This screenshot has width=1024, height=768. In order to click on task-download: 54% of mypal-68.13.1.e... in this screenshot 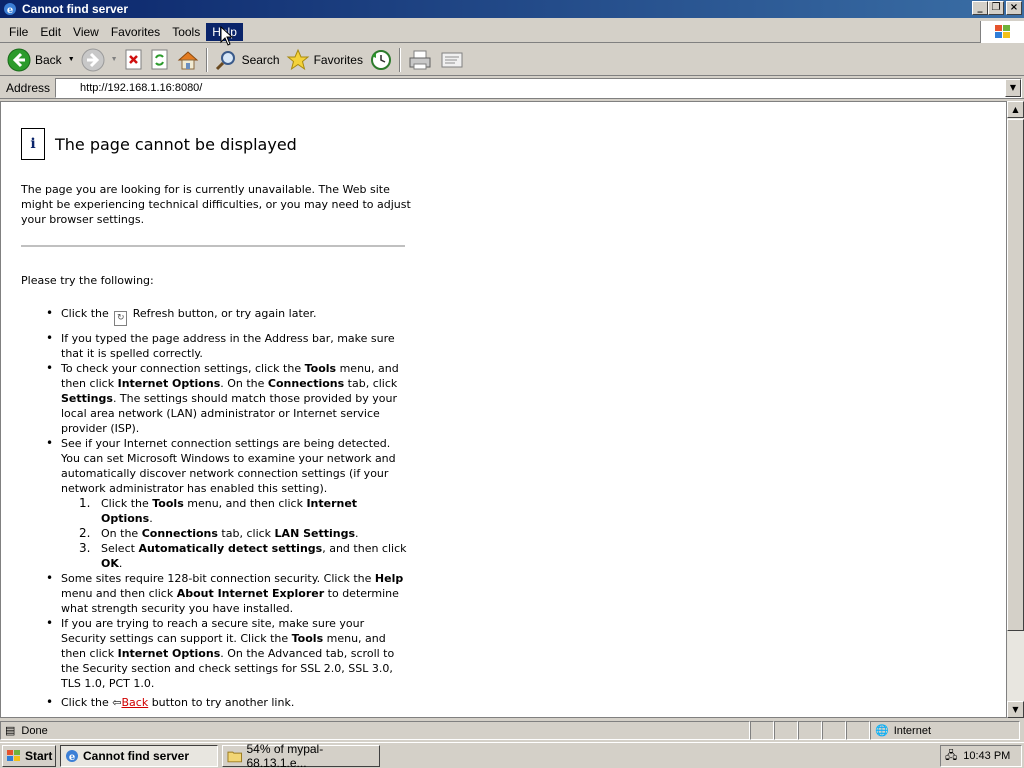, I will do `click(301, 754)`.